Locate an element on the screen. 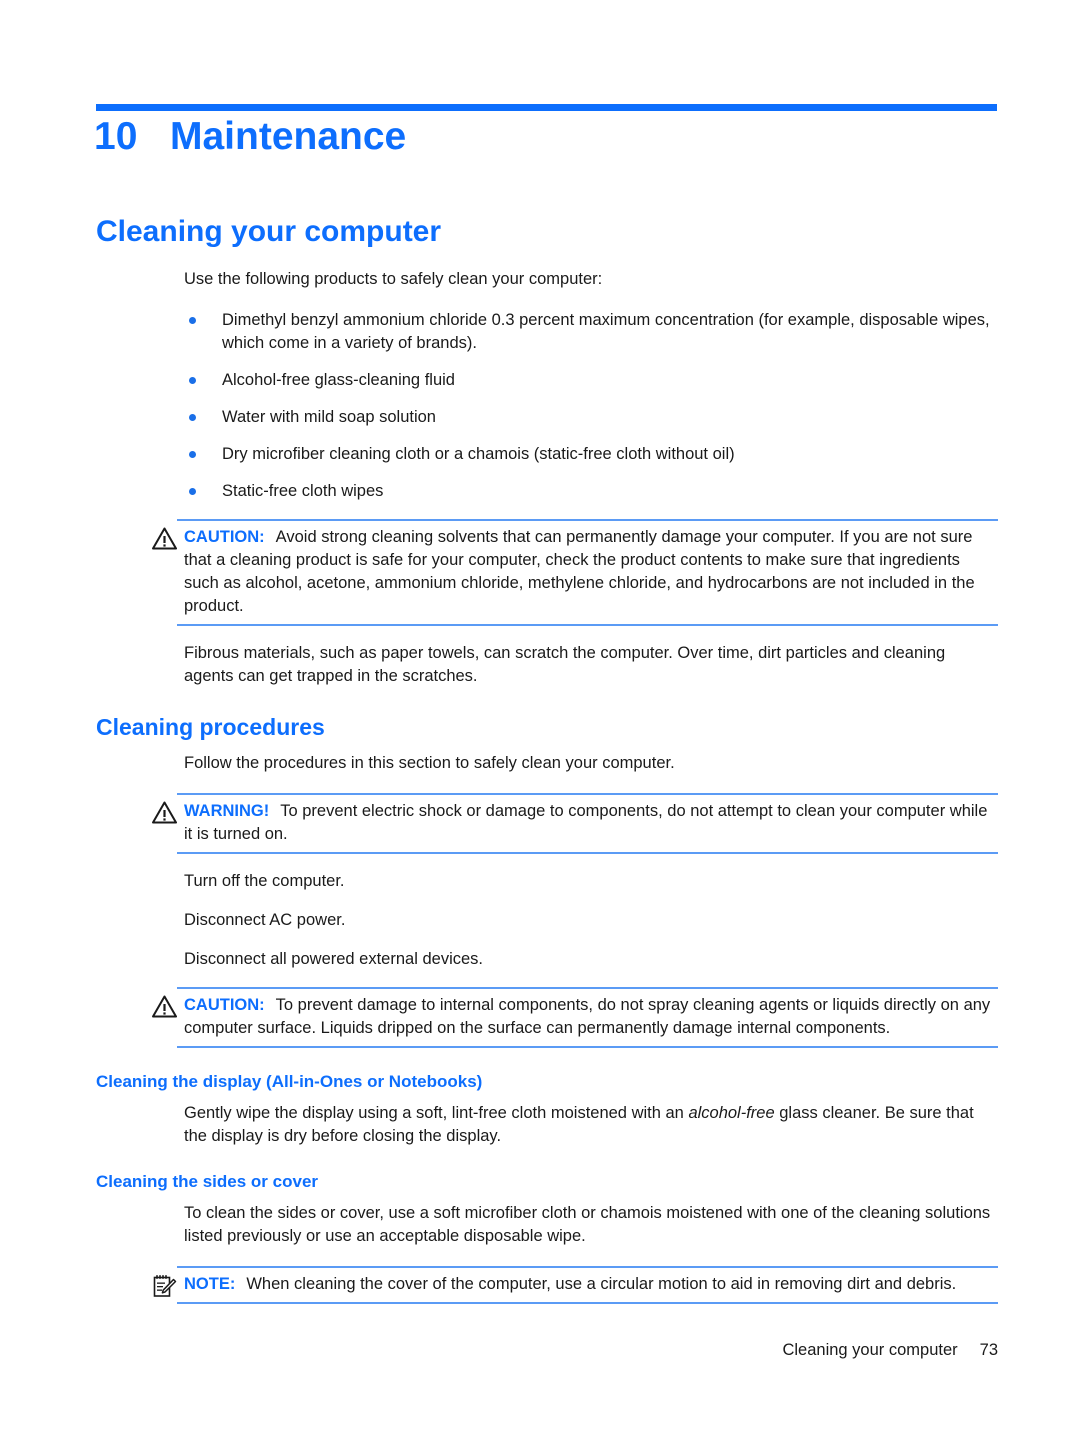  subsection-heading-cleaning-the-sides-or-cover: Cleaning the sides or cover is located at coordinates (207, 1181).